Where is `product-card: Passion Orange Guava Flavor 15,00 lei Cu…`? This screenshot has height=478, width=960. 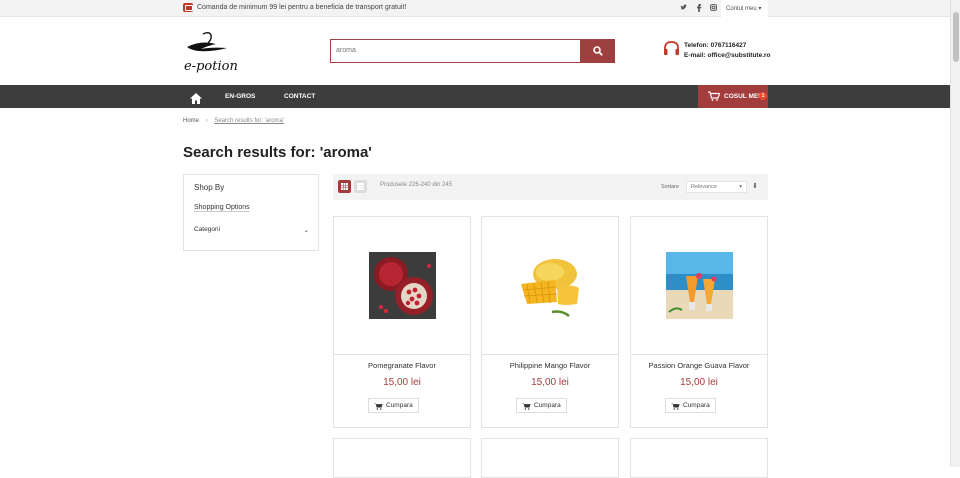
product-card: Passion Orange Guava Flavor 15,00 lei Cu… is located at coordinates (699, 322).